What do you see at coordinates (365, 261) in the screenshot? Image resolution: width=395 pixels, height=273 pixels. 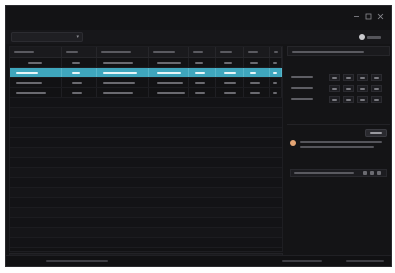 I see `status-right` at bounding box center [365, 261].